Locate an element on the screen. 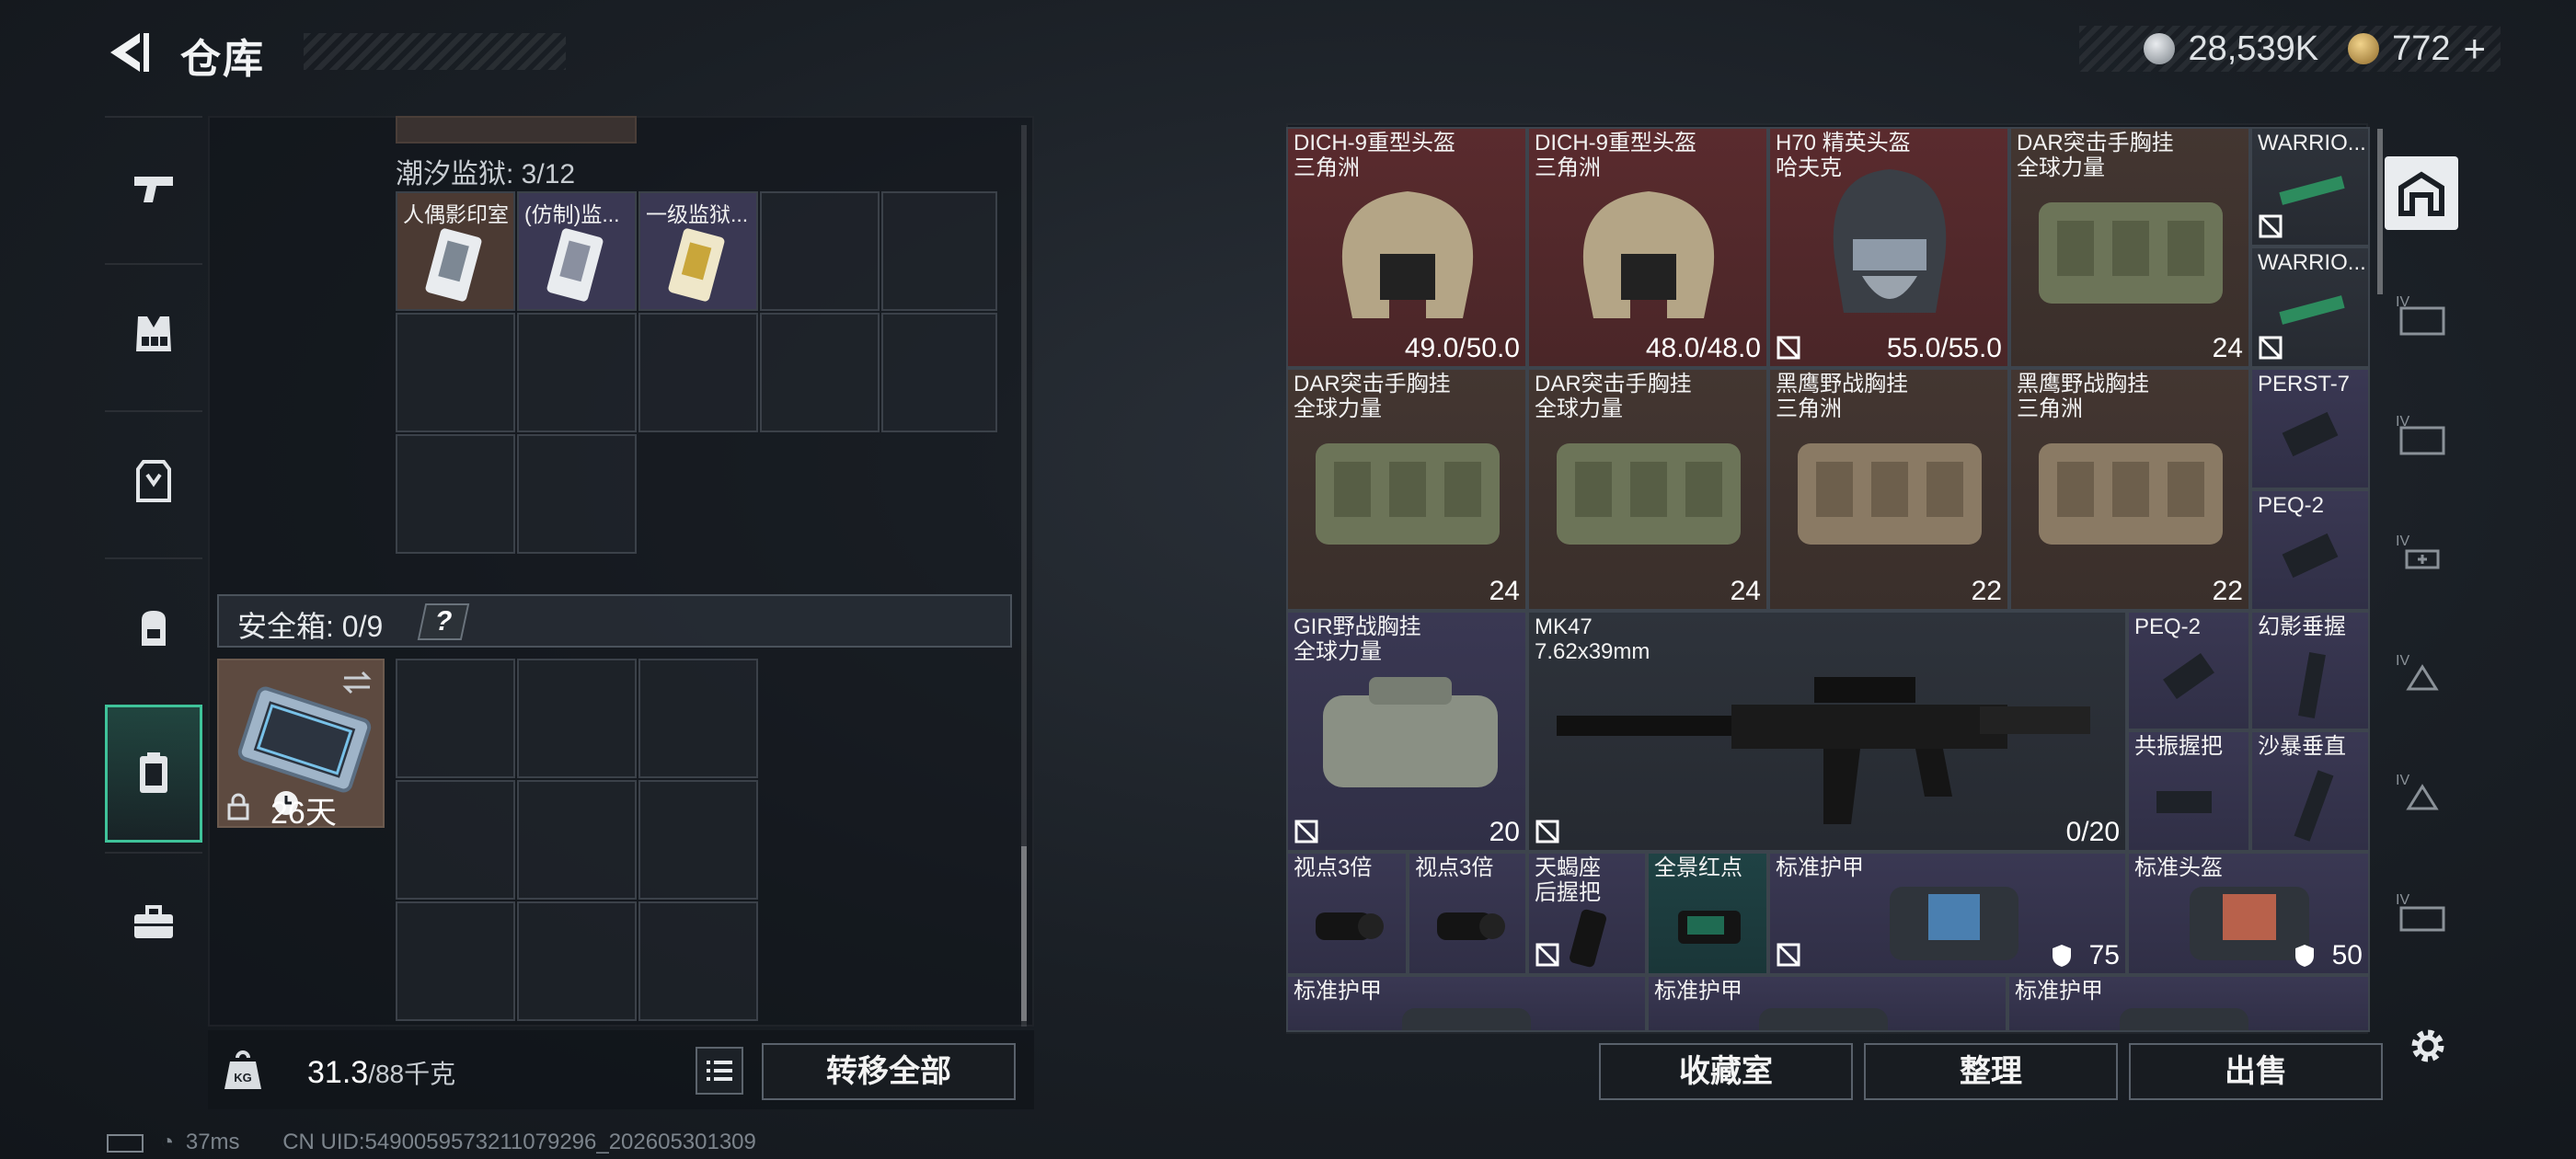 The width and height of the screenshot is (2576, 1159). safe-case-duration: 26天 is located at coordinates (303, 813).